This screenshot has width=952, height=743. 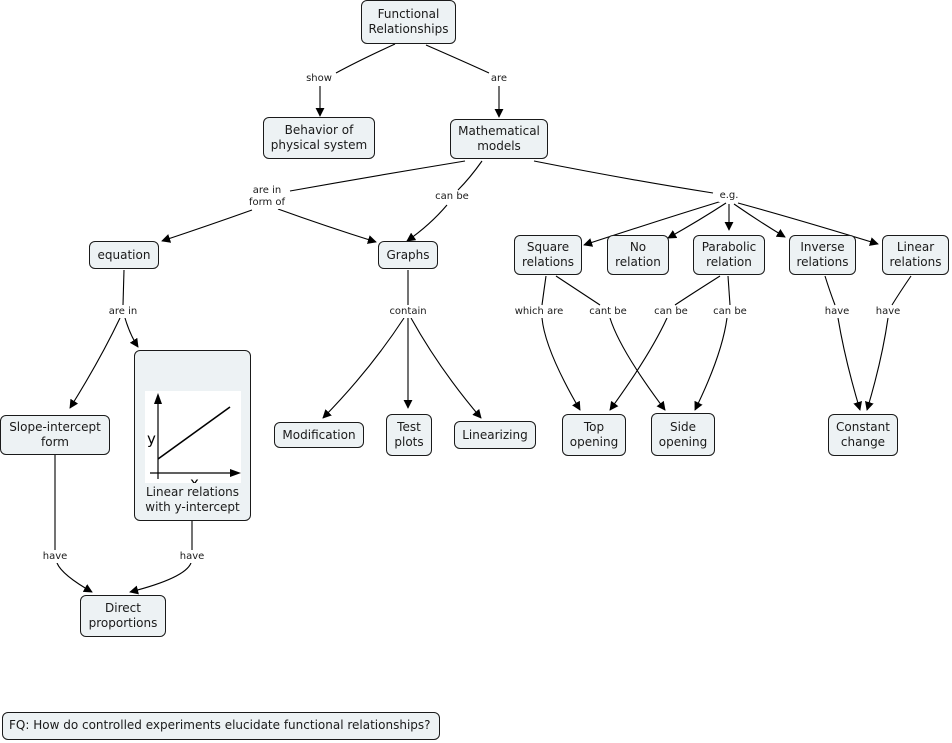 What do you see at coordinates (408, 22) in the screenshot?
I see `node-functional-relationships: Functional Relationships` at bounding box center [408, 22].